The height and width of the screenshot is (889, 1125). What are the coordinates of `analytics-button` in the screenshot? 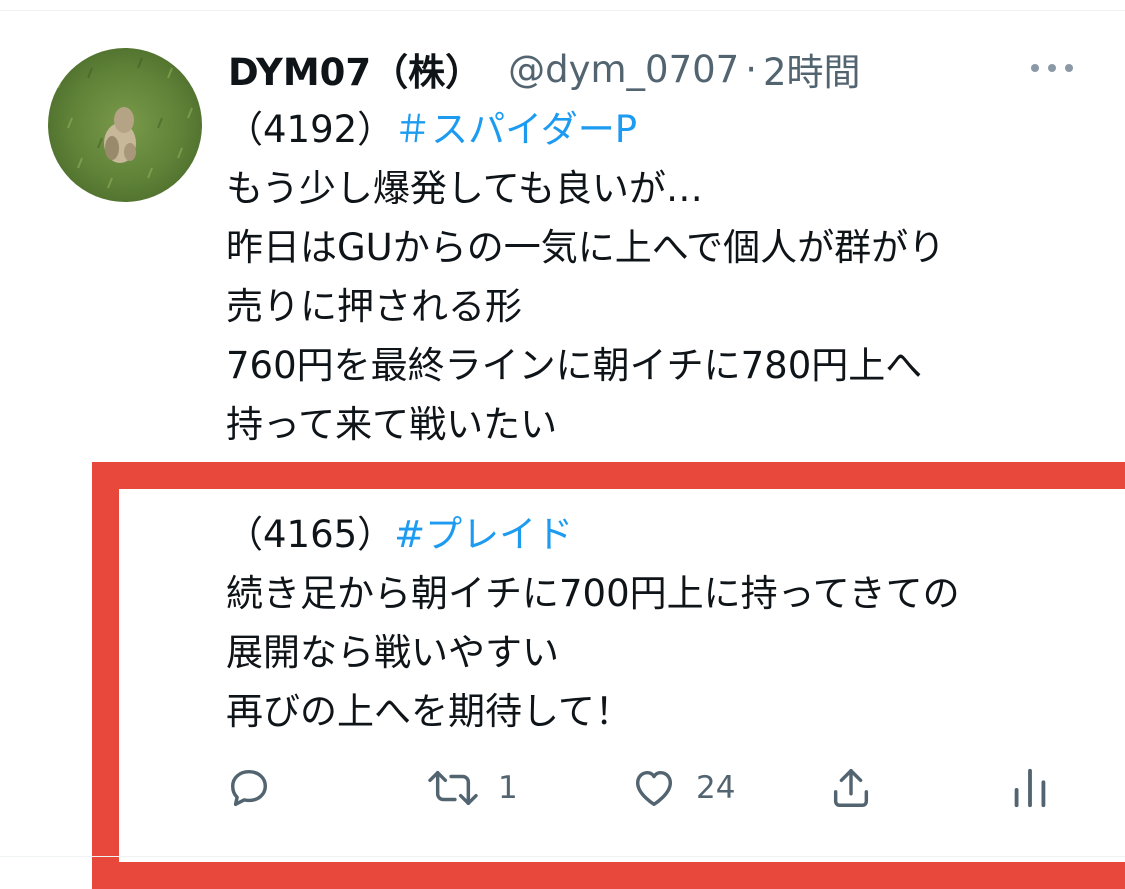 It's located at (1039, 788).